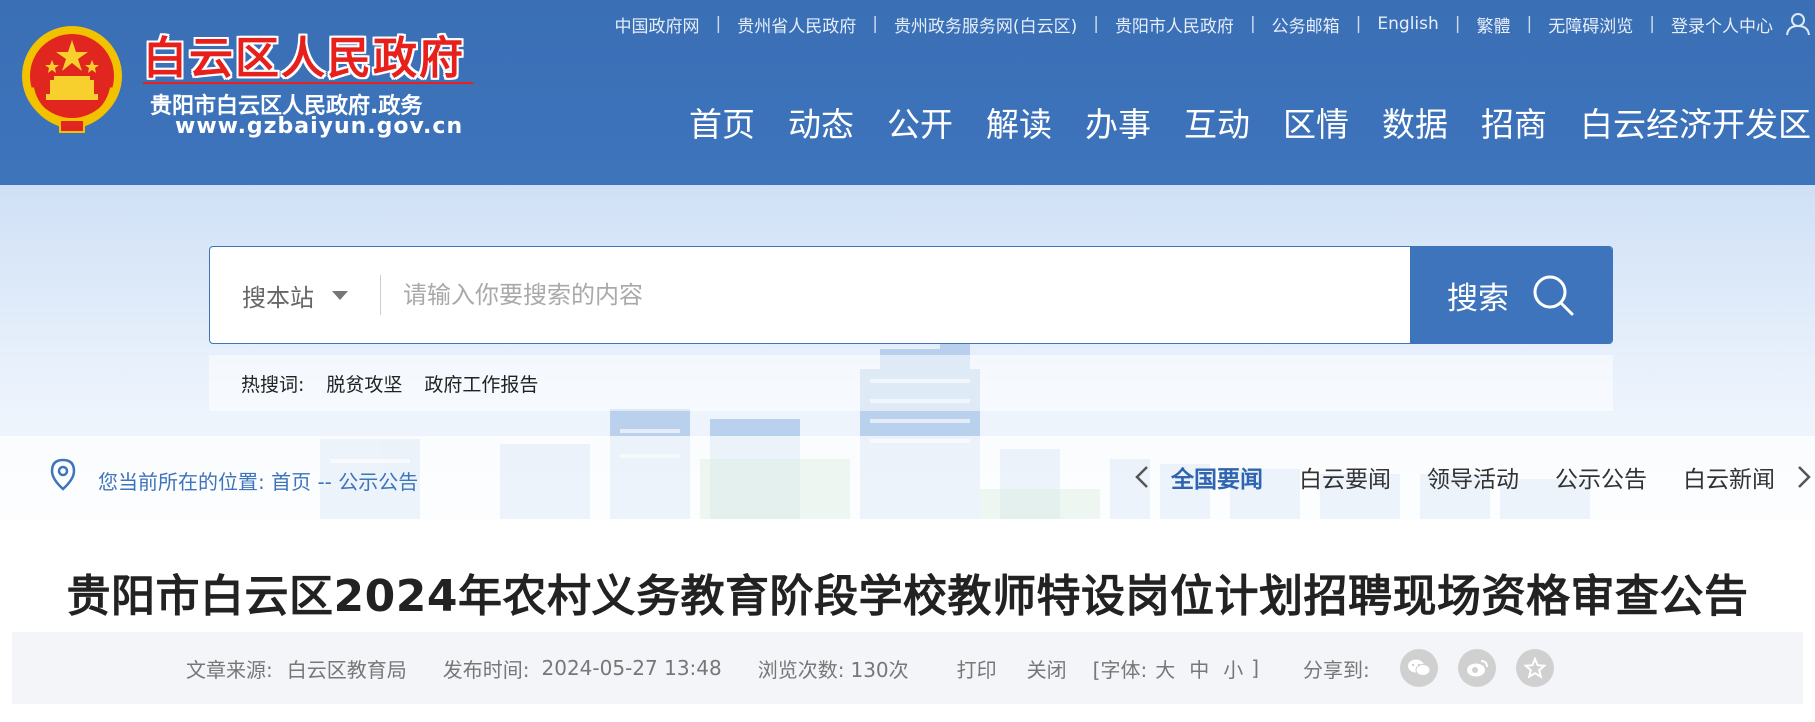 This screenshot has width=1815, height=722. I want to click on search-button: 搜索, so click(1511, 295).